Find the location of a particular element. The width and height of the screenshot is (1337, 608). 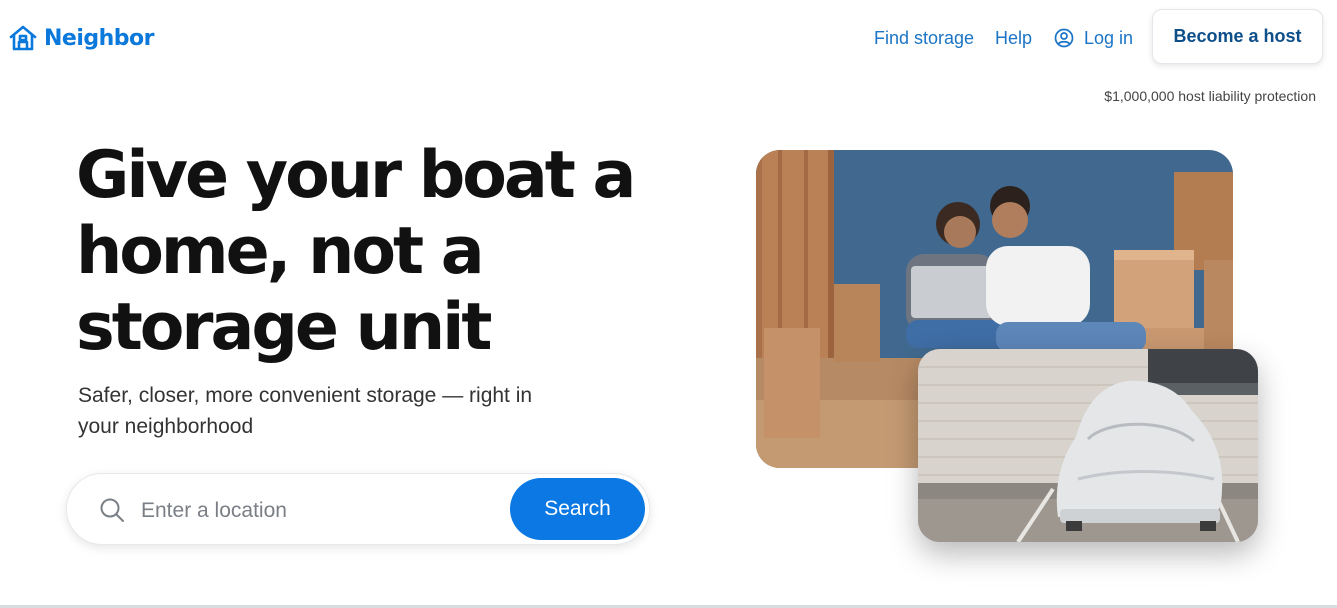

user-circle-icon is located at coordinates (1064, 38).